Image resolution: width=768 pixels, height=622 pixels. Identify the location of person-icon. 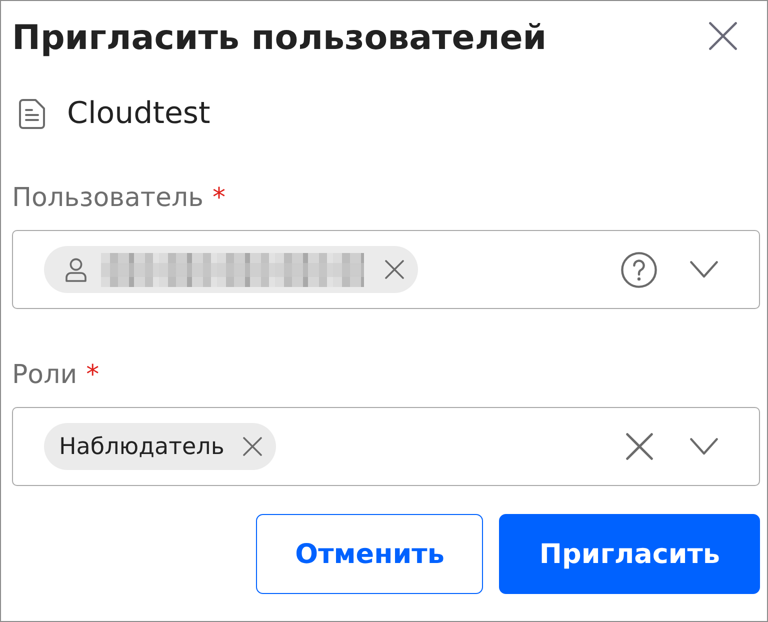
(76, 270).